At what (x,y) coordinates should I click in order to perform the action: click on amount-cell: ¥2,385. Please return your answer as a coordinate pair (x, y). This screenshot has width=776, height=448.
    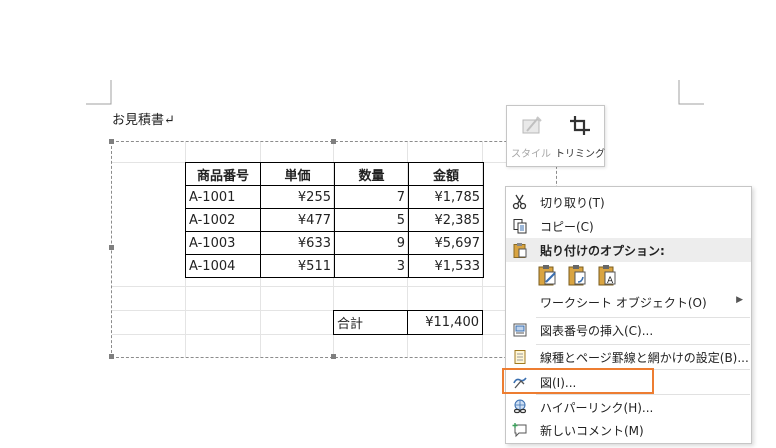
    Looking at the image, I should click on (446, 220).